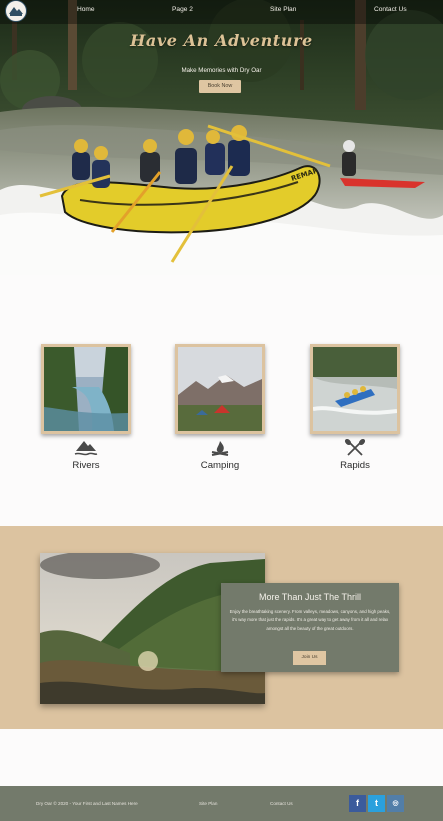  Describe the element at coordinates (221, 70) in the screenshot. I see `hero-subtitle: Make Memories with Dry Oar` at that location.